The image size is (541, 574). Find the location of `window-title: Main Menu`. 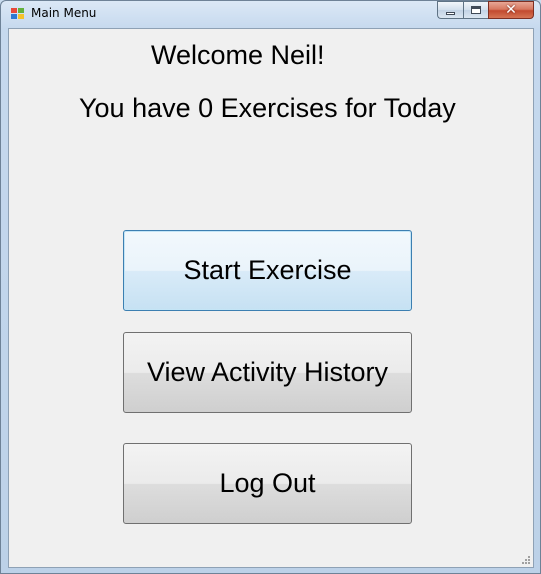

window-title: Main Menu is located at coordinates (64, 13).